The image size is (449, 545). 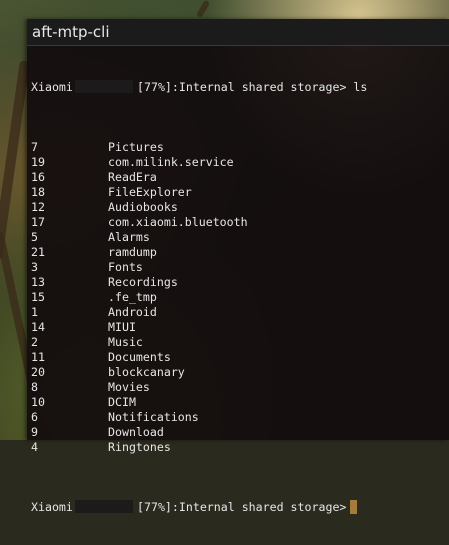 I want to click on item-count: 16, so click(x=38, y=177).